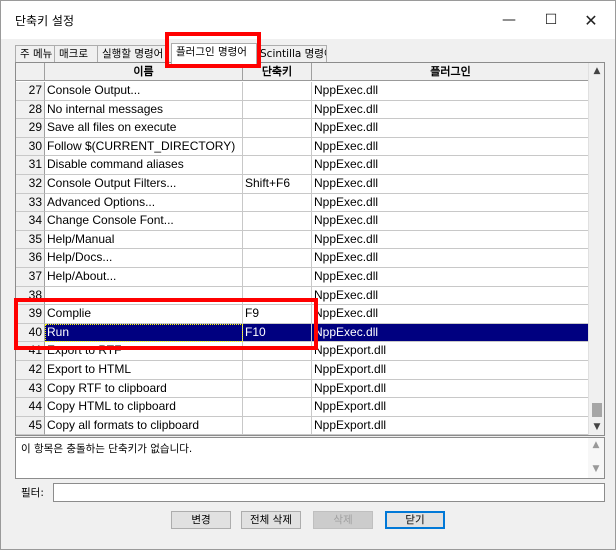  I want to click on table-row: 38 NppExec.dll, so click(303, 296).